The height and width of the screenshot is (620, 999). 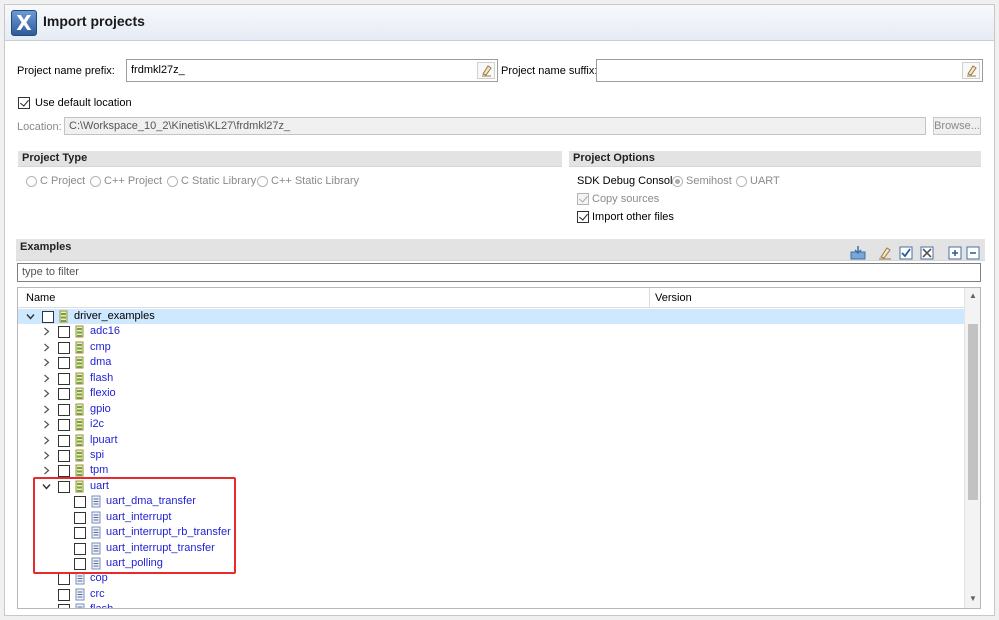 I want to click on radio-c-static-library, so click(x=172, y=181).